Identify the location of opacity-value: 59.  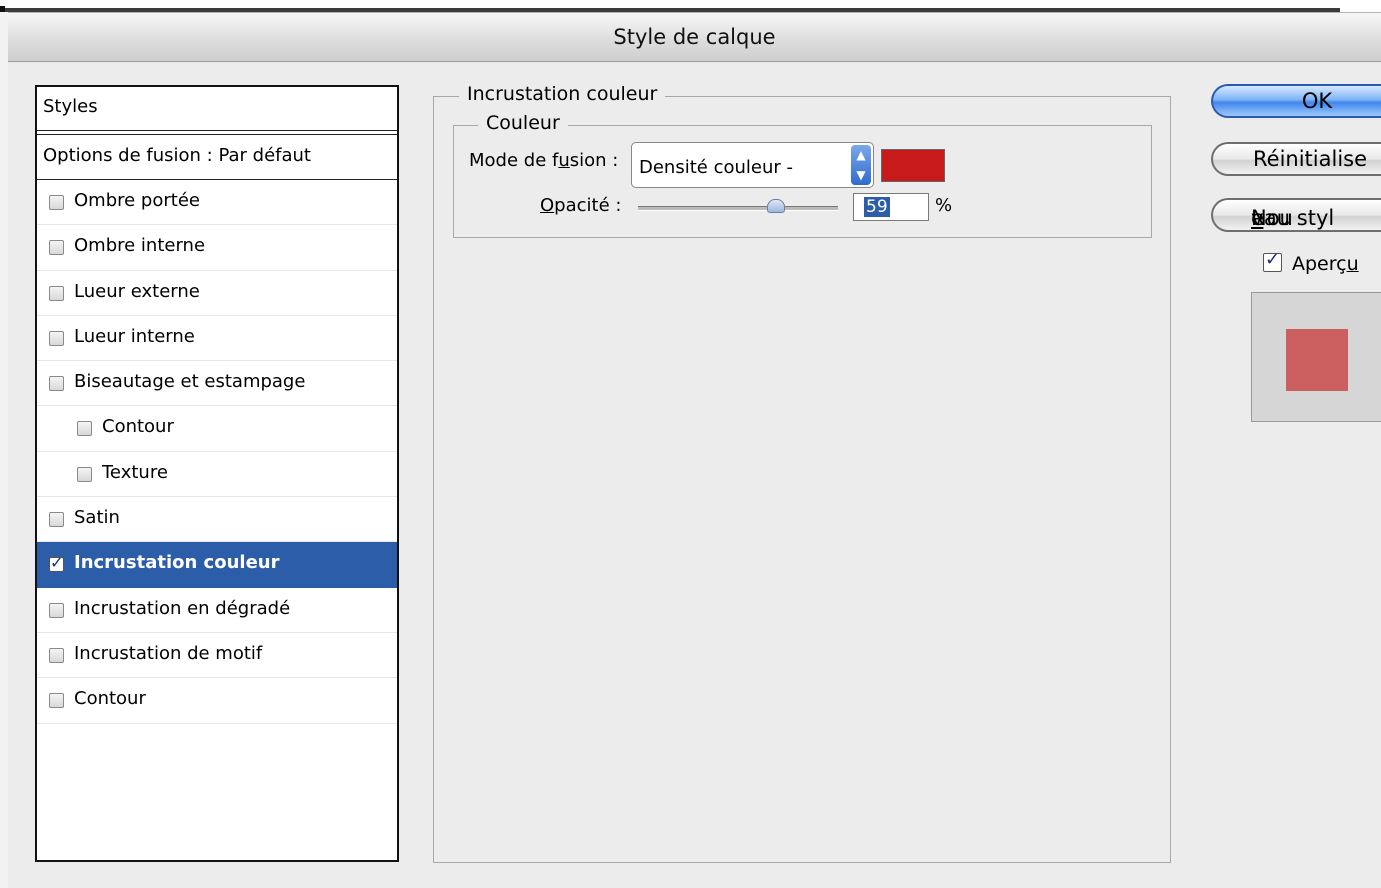
(877, 207).